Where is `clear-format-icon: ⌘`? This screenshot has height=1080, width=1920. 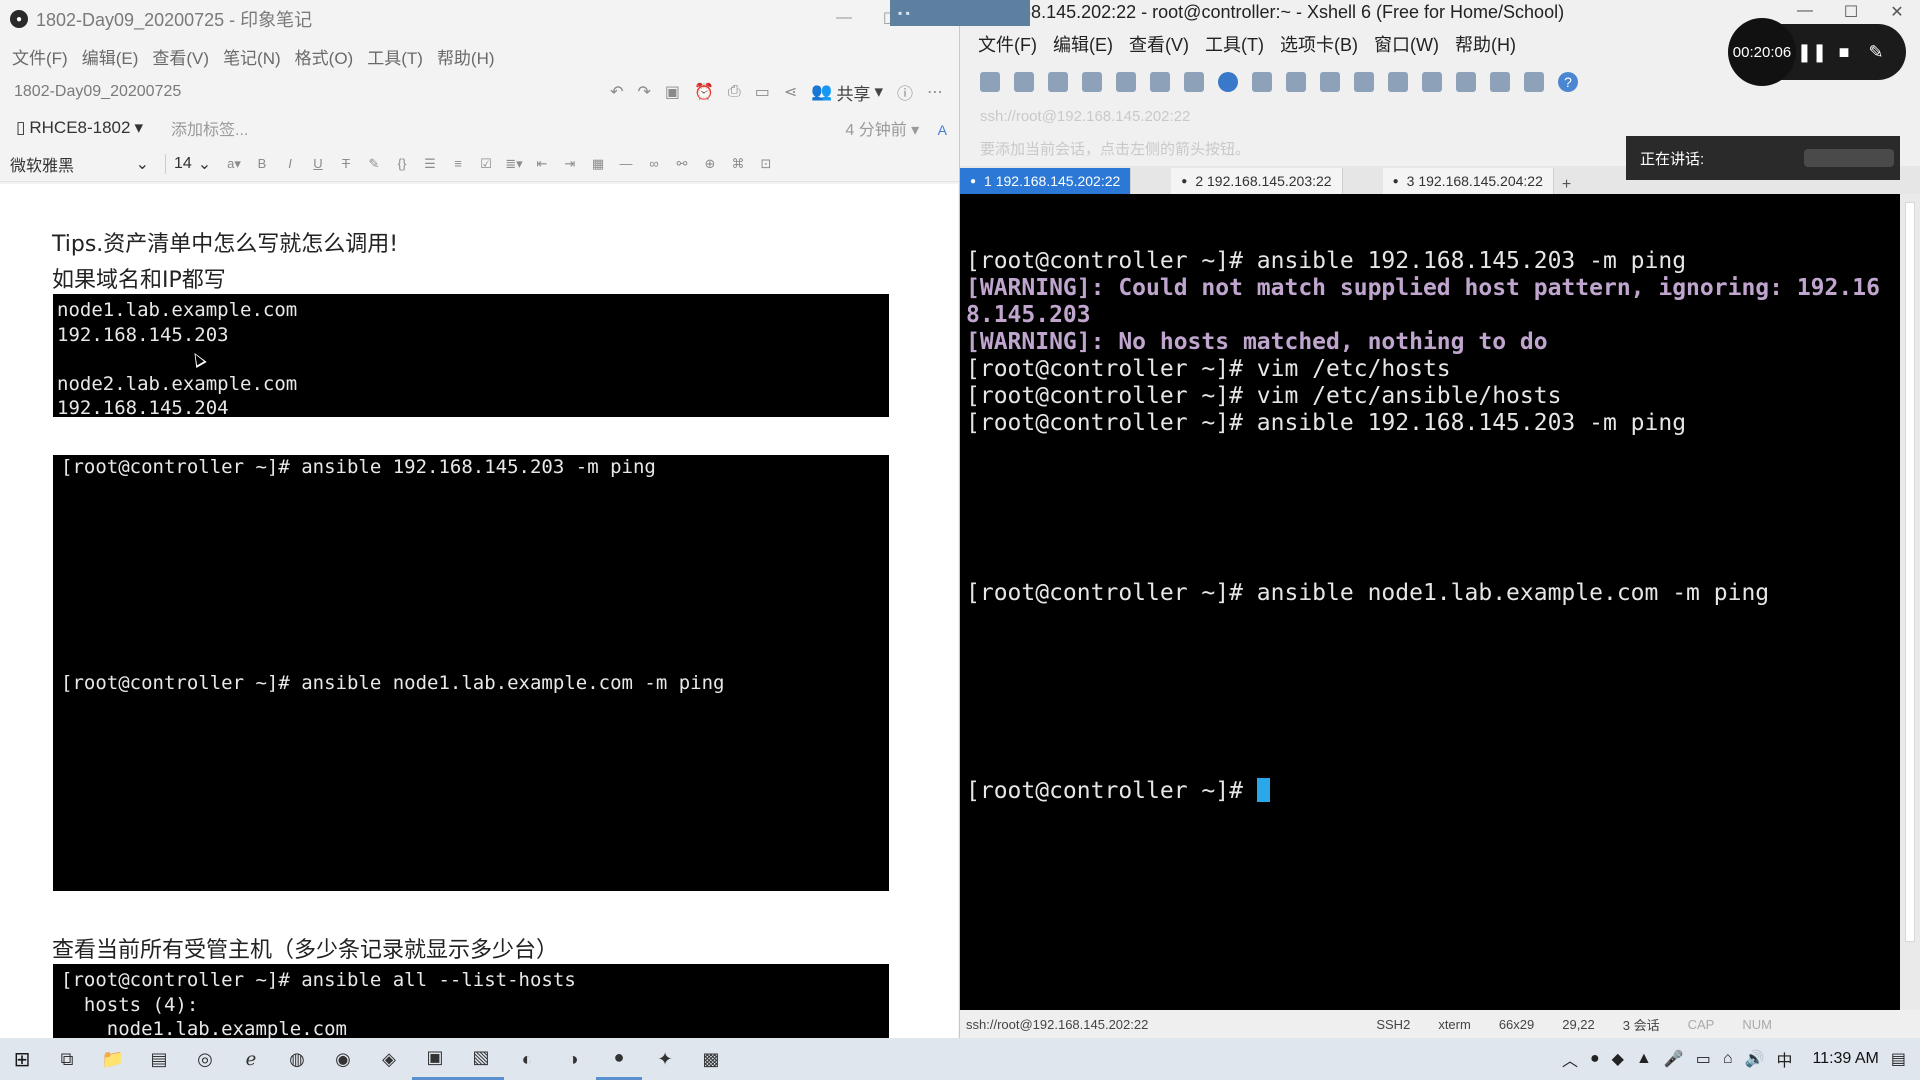 clear-format-icon: ⌘ is located at coordinates (738, 164).